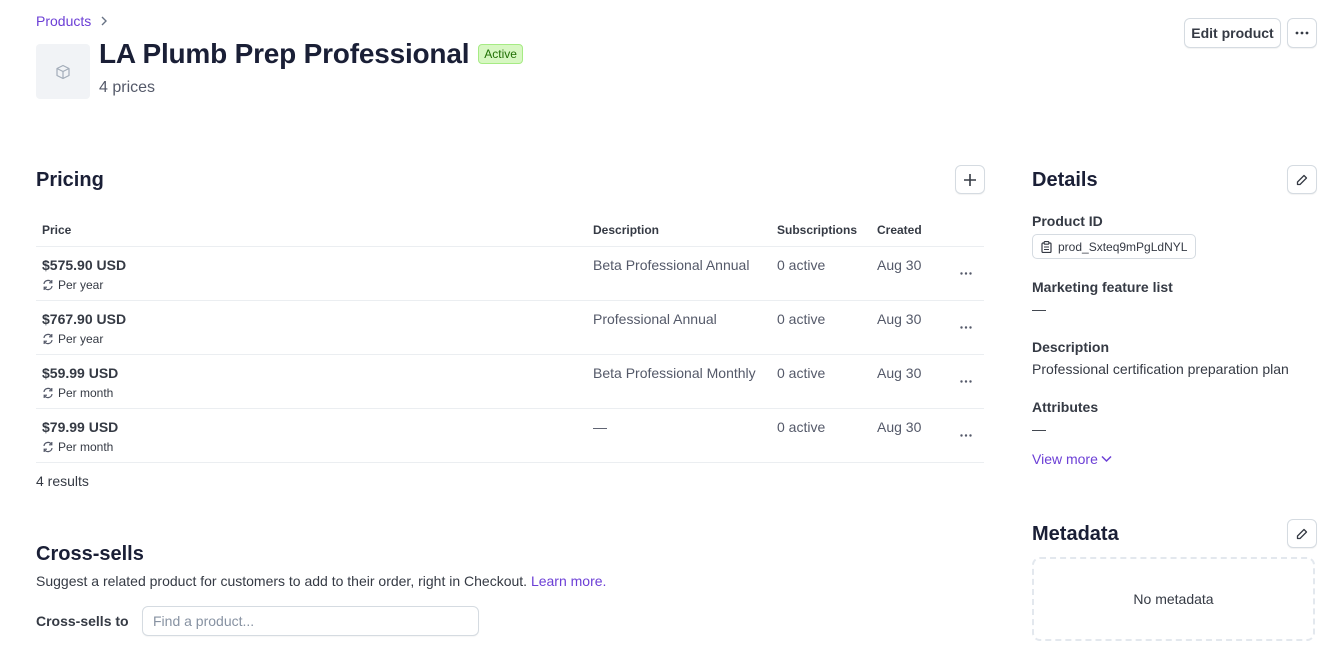 This screenshot has width=1326, height=649. I want to click on marketing-feature-value: —, so click(1039, 309).